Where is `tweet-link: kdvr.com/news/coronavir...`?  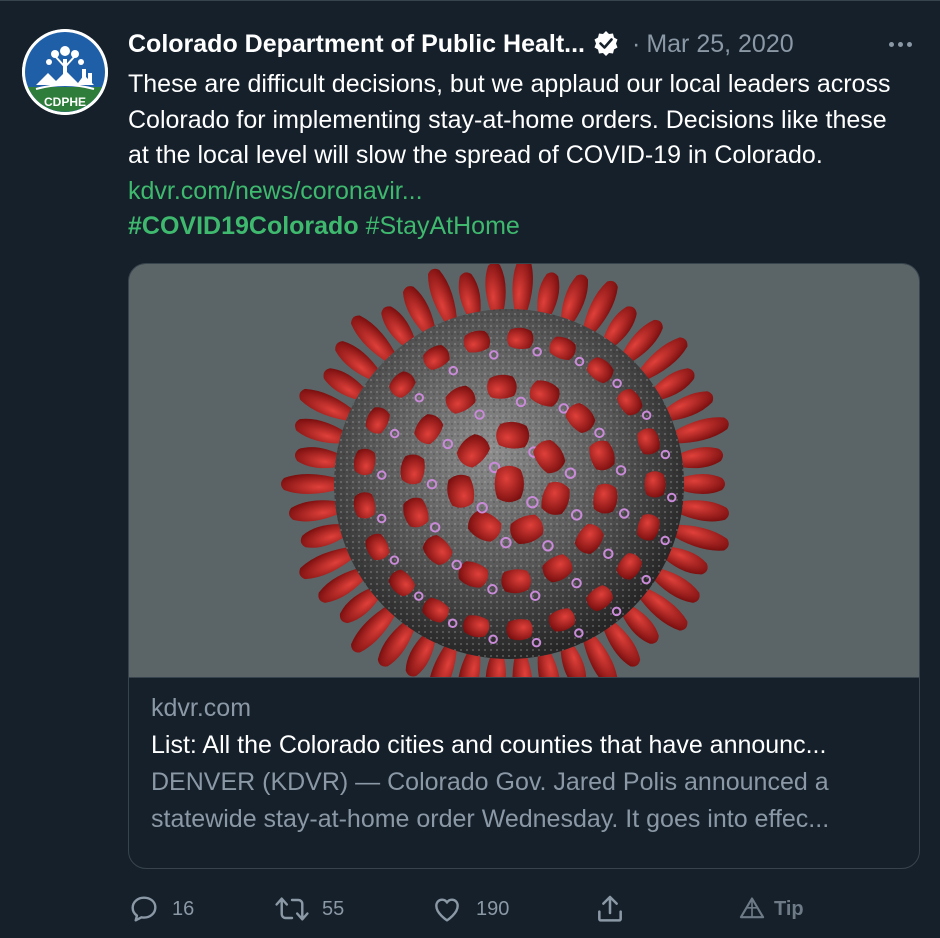
tweet-link: kdvr.com/news/coronavir... is located at coordinates (275, 191).